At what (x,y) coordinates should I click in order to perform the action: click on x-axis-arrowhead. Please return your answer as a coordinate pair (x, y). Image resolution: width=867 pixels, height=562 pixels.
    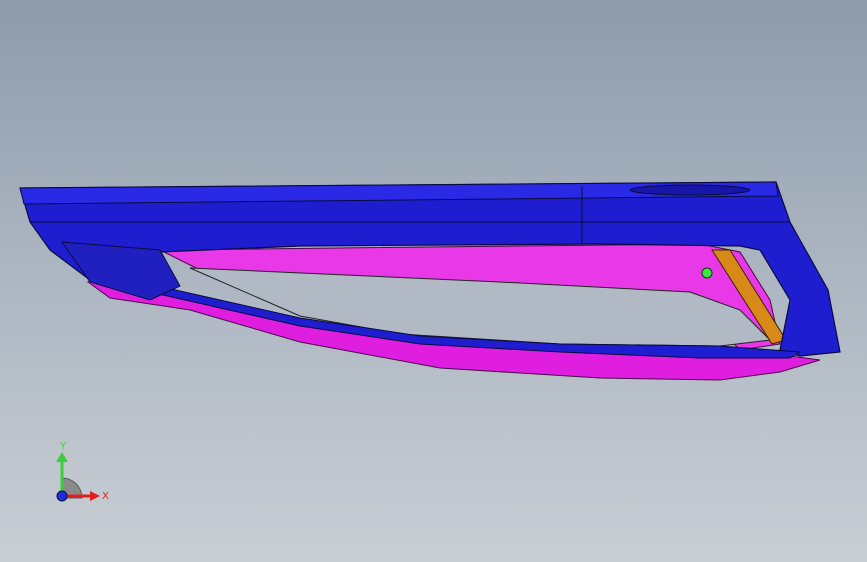
    Looking at the image, I should click on (95, 496).